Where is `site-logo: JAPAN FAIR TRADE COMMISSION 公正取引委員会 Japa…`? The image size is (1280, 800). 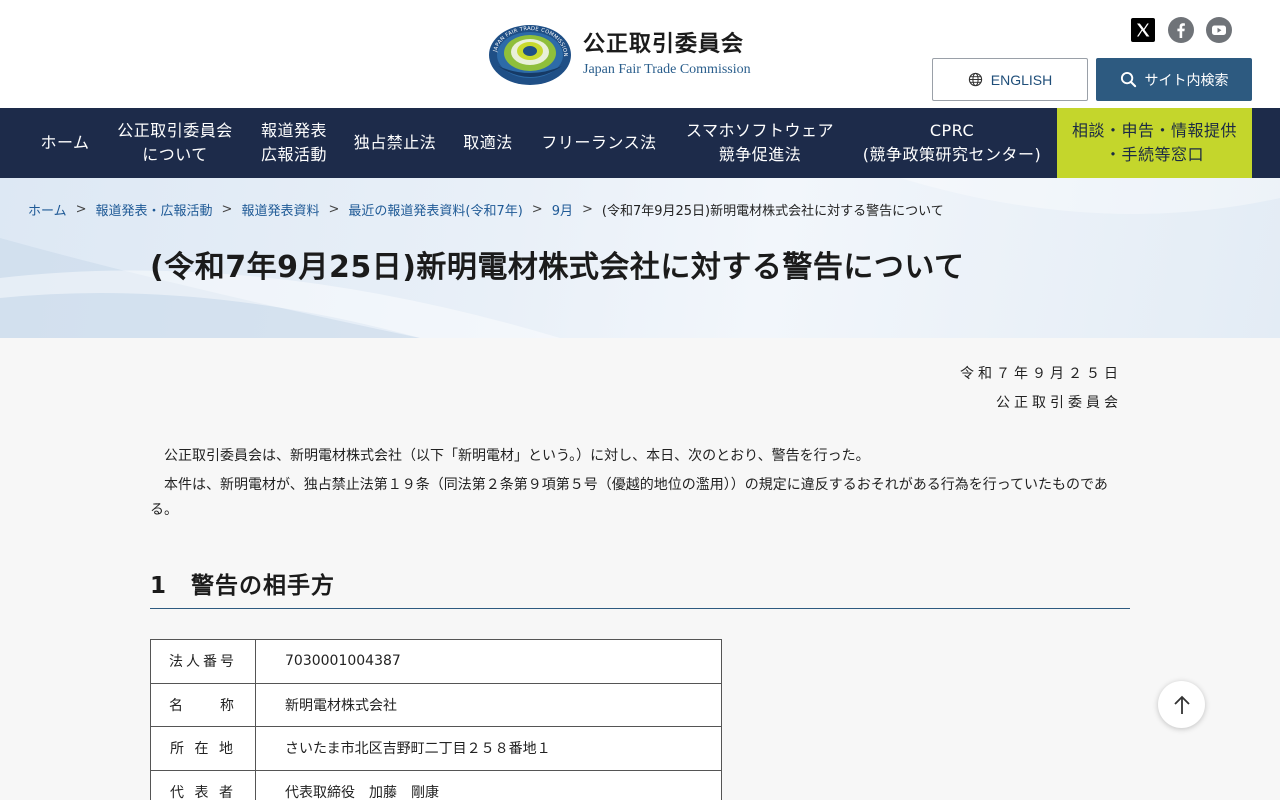
site-logo: JAPAN FAIR TRADE COMMISSION 公正取引委員会 Japa… is located at coordinates (619, 54).